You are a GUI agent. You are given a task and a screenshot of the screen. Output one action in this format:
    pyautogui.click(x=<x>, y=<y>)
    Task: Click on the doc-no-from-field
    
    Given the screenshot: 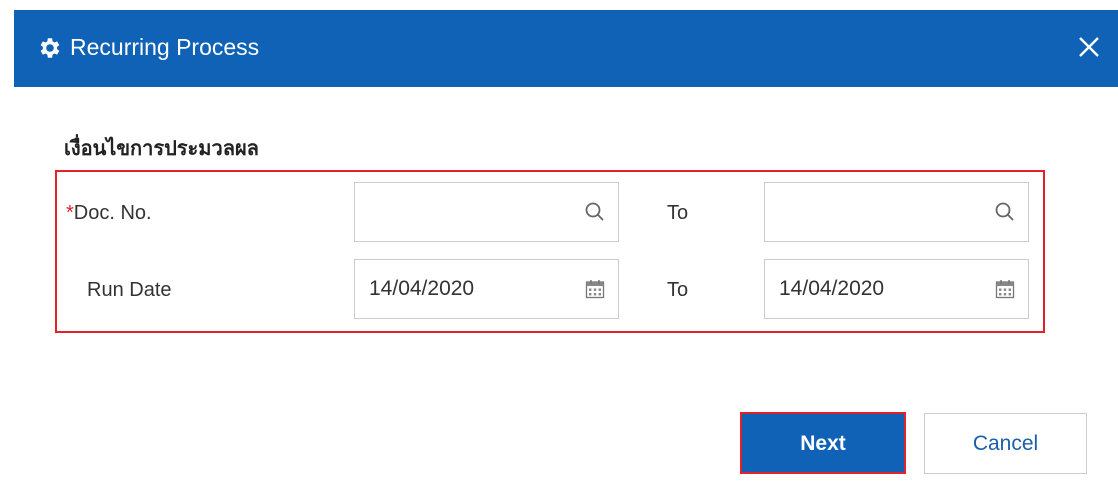 What is the action you would take?
    pyautogui.click(x=486, y=212)
    